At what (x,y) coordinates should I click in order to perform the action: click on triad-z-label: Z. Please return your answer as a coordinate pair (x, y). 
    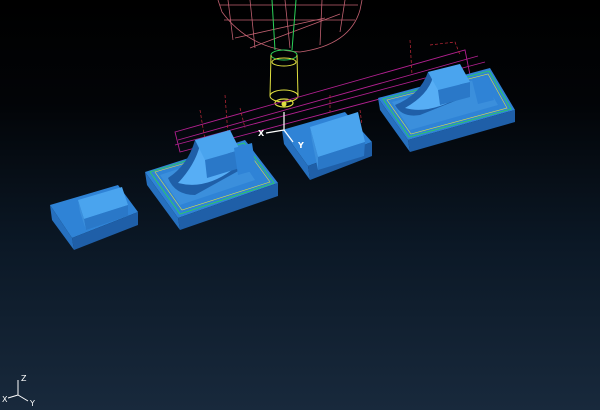
    Looking at the image, I should click on (24, 378).